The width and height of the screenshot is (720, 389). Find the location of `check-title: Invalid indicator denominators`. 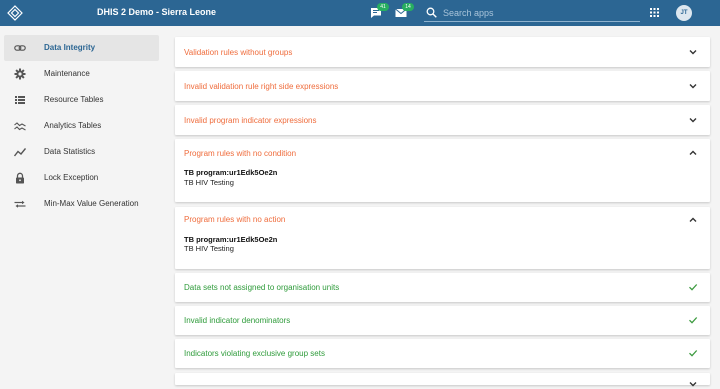

check-title: Invalid indicator denominators is located at coordinates (237, 320).